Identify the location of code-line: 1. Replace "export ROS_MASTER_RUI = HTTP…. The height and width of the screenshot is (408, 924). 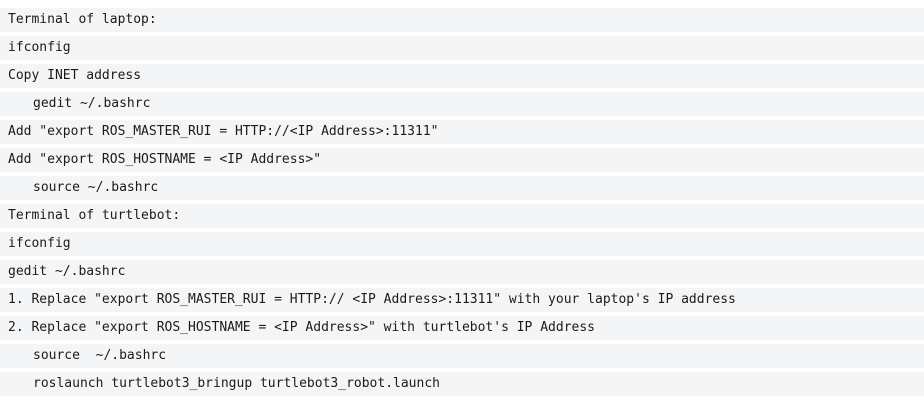
(462, 300).